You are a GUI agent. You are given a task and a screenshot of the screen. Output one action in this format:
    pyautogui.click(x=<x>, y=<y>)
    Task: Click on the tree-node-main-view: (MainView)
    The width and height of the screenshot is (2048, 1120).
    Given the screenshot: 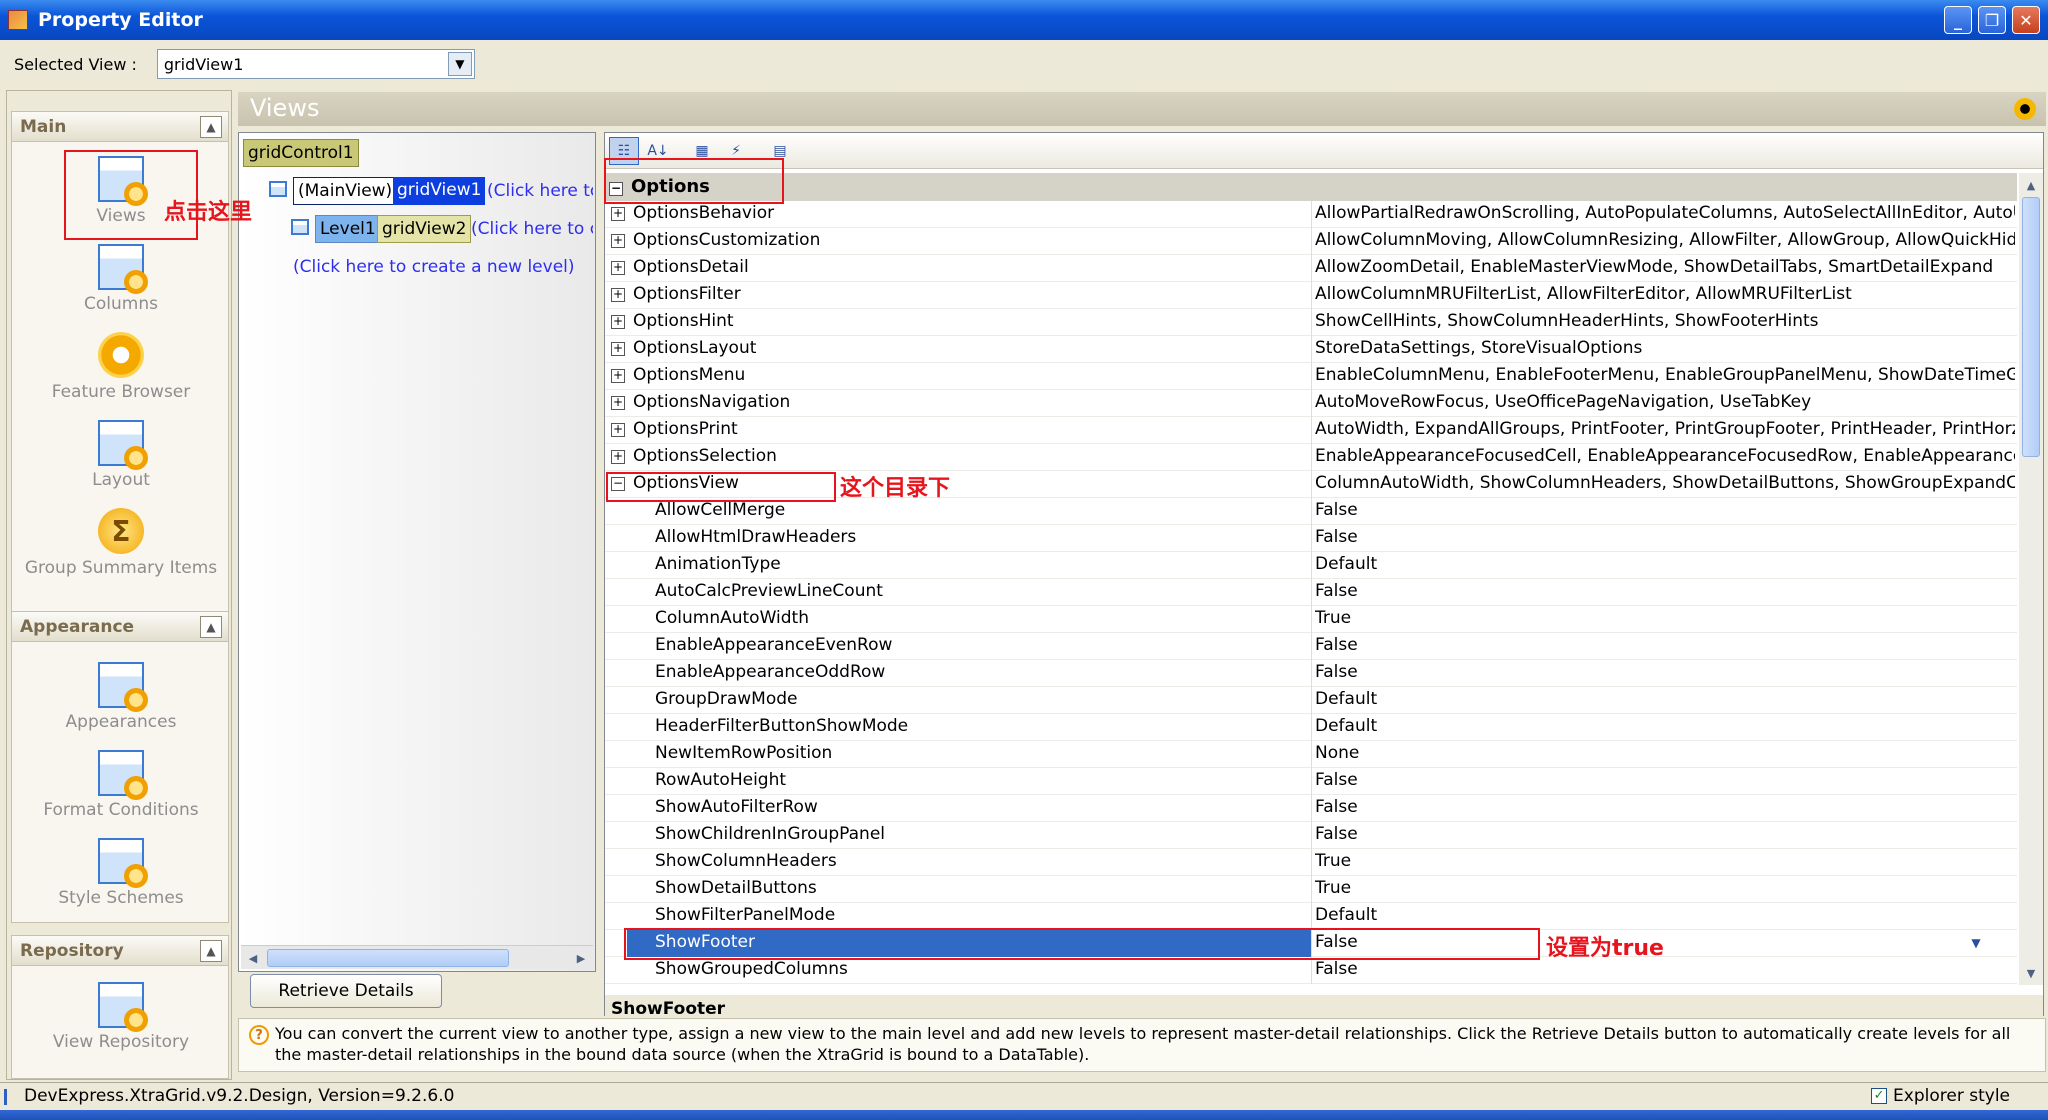 What is the action you would take?
    pyautogui.click(x=345, y=191)
    